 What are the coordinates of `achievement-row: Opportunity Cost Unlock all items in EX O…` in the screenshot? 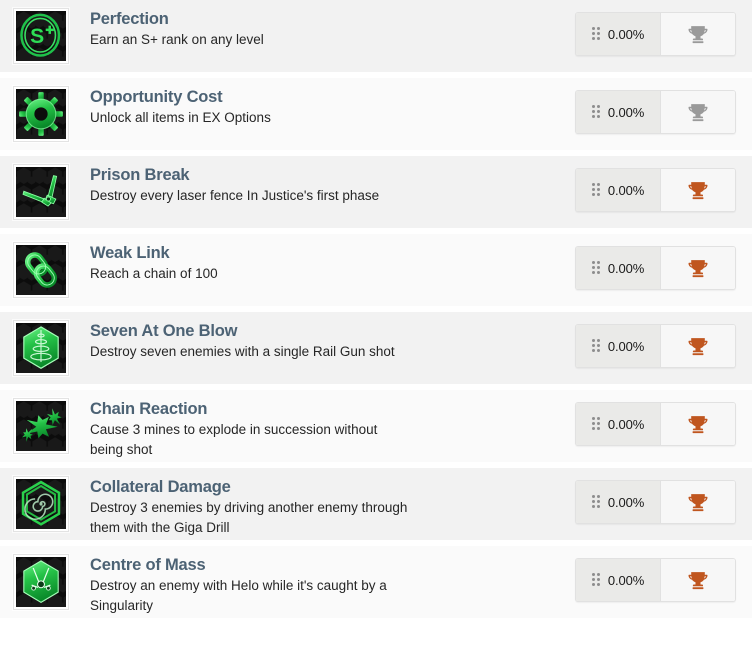 It's located at (376, 114).